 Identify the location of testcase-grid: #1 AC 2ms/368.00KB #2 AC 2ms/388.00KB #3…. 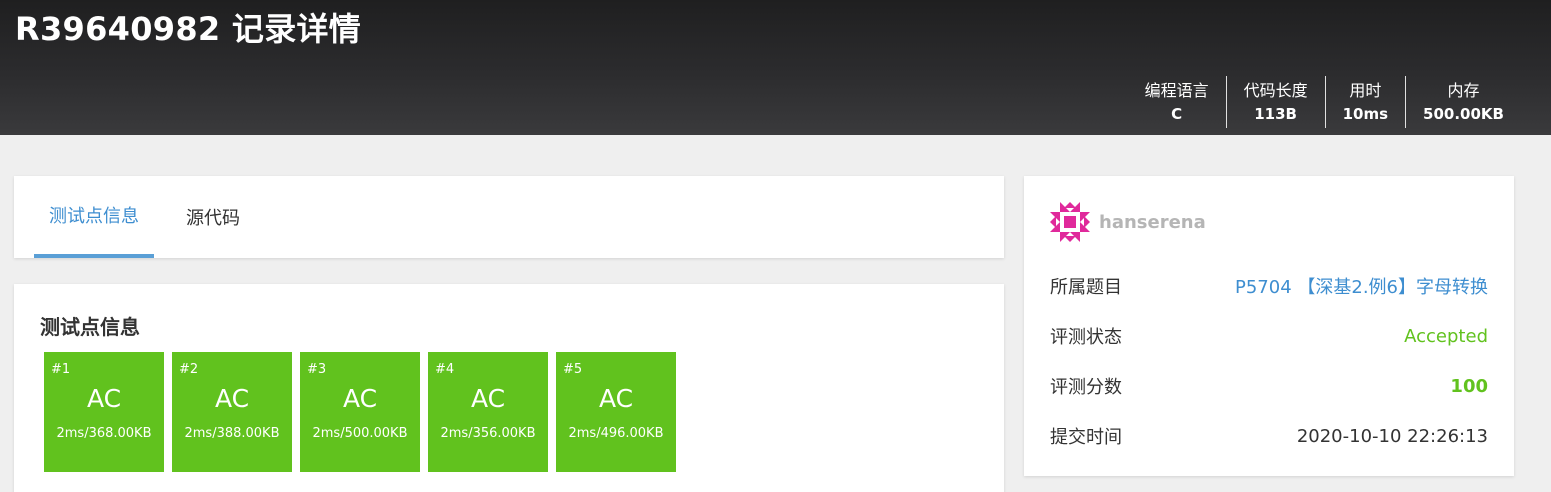
(360, 412).